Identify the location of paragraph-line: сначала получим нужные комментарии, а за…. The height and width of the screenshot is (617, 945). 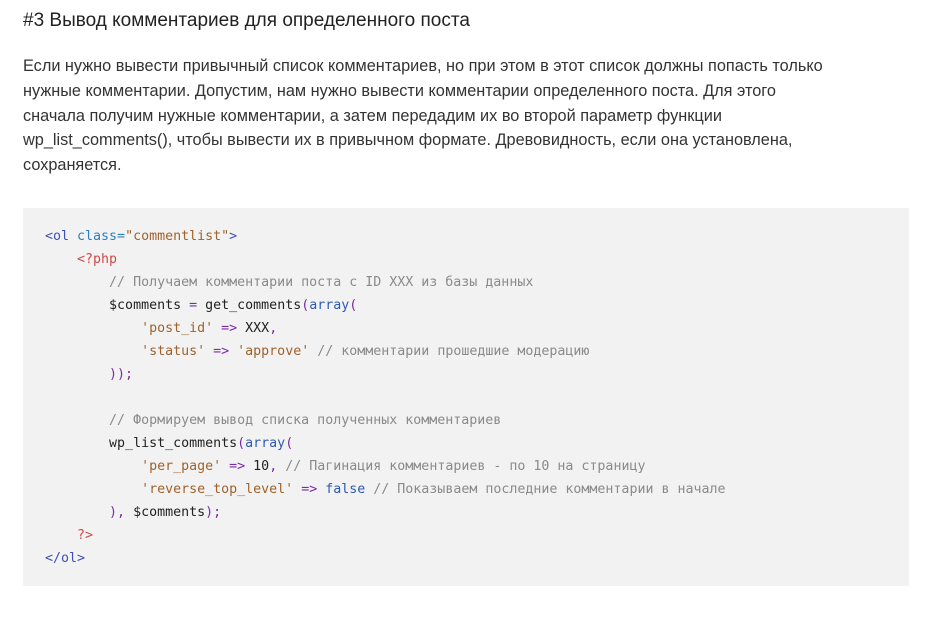
(372, 115).